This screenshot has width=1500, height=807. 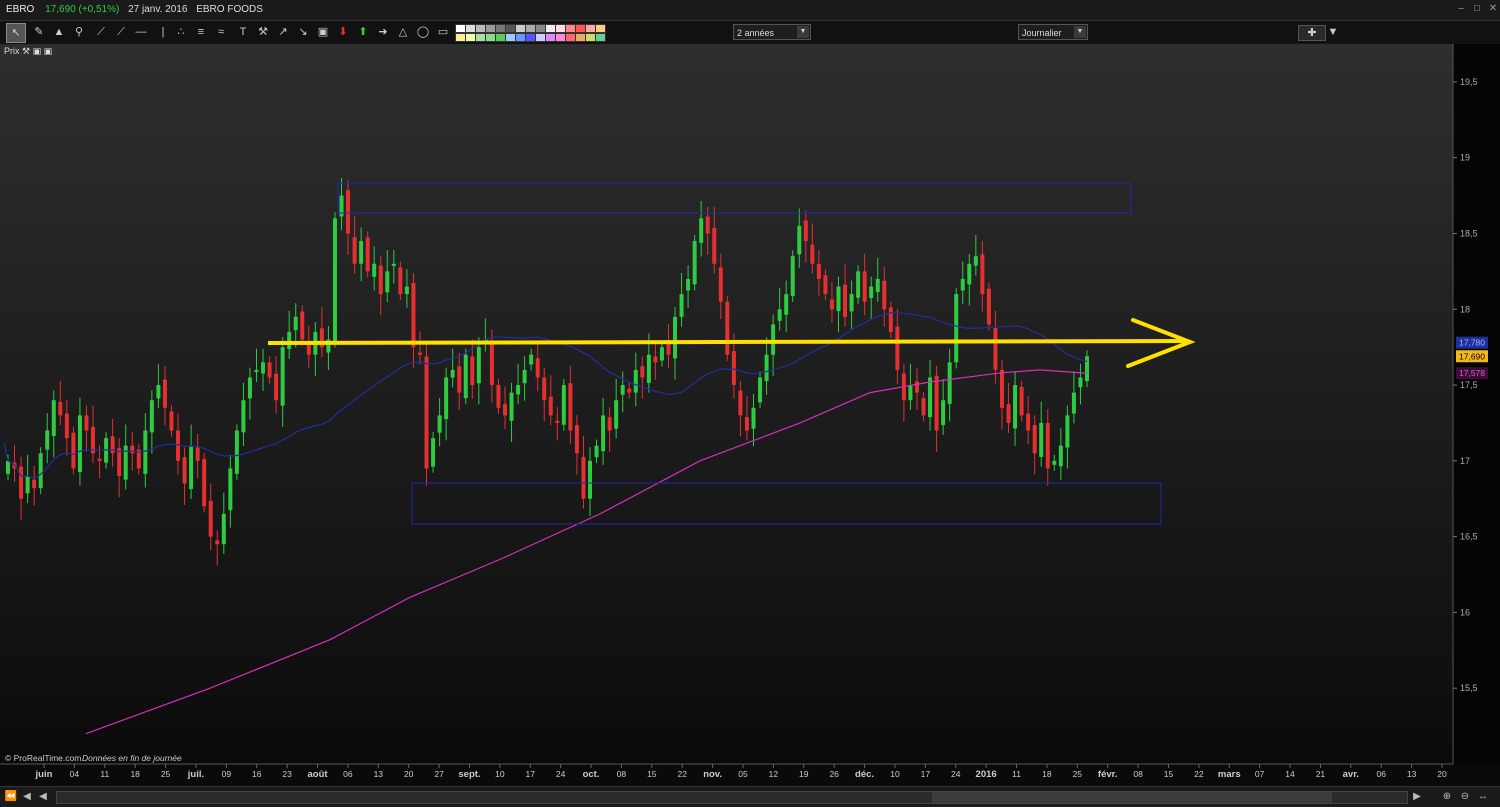 What do you see at coordinates (743, 774) in the screenshot?
I see `x-tick-label: 05` at bounding box center [743, 774].